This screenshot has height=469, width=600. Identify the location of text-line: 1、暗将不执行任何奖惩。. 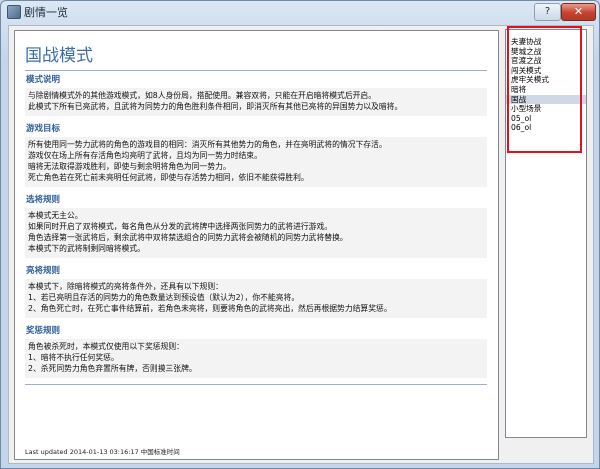
(73, 357).